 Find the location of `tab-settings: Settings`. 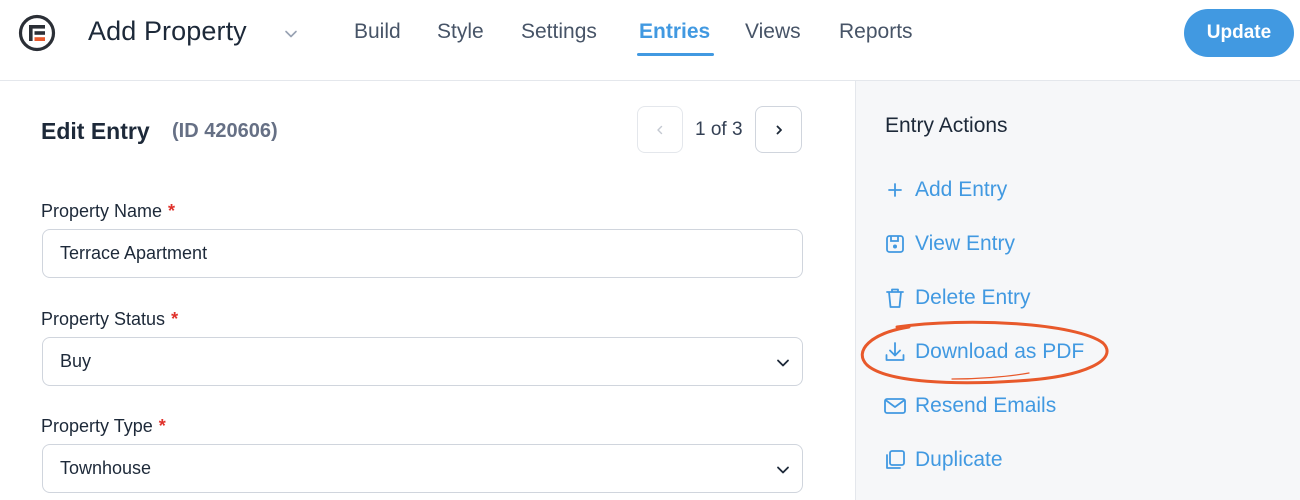

tab-settings: Settings is located at coordinates (559, 32).